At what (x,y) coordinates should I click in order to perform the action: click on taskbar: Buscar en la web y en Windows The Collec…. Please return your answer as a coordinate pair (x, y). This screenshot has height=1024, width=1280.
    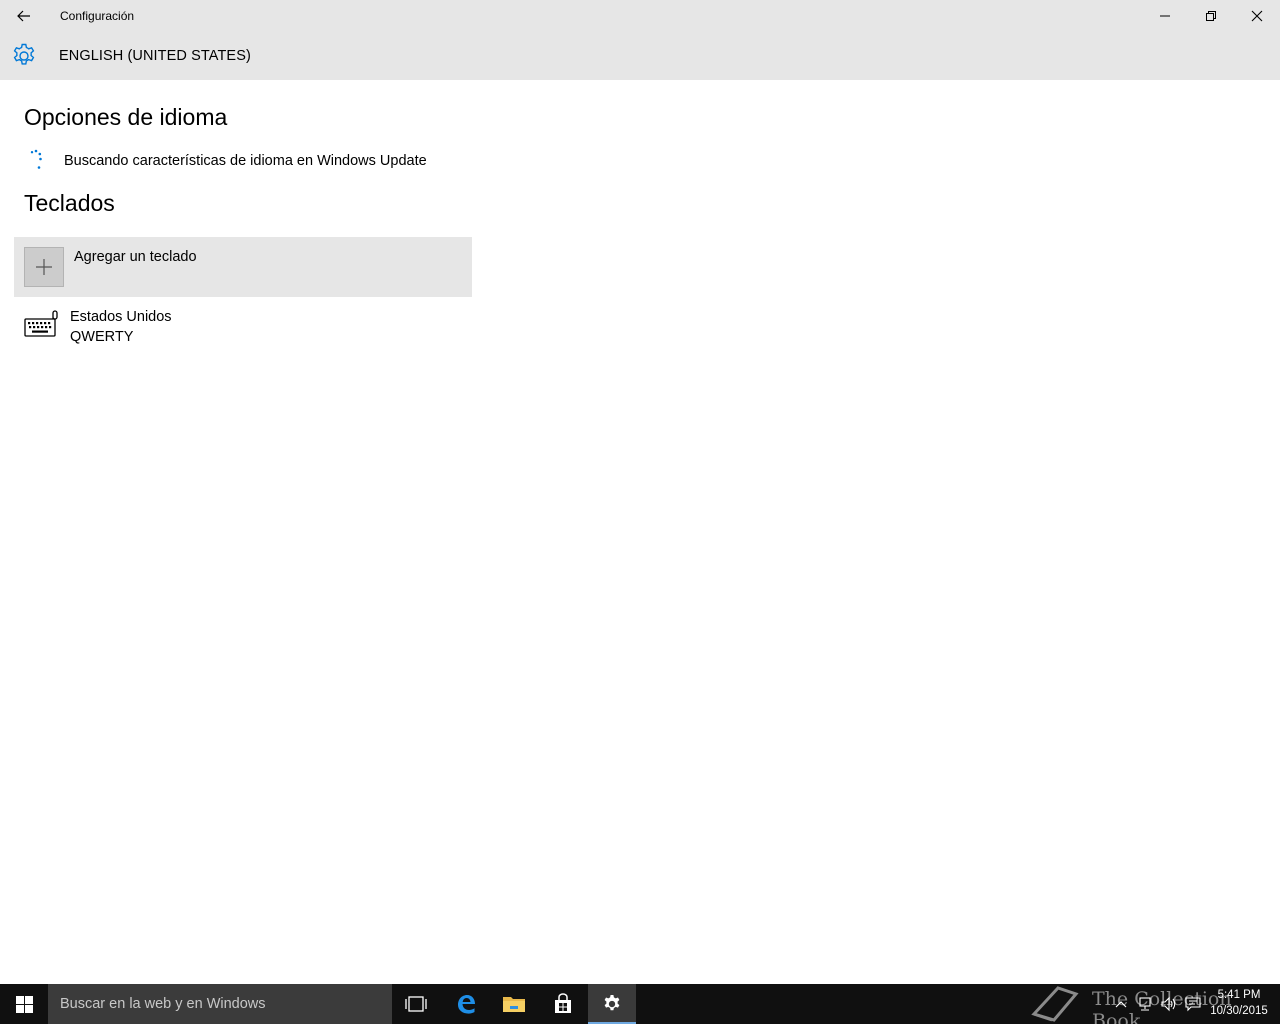
    Looking at the image, I should click on (640, 1004).